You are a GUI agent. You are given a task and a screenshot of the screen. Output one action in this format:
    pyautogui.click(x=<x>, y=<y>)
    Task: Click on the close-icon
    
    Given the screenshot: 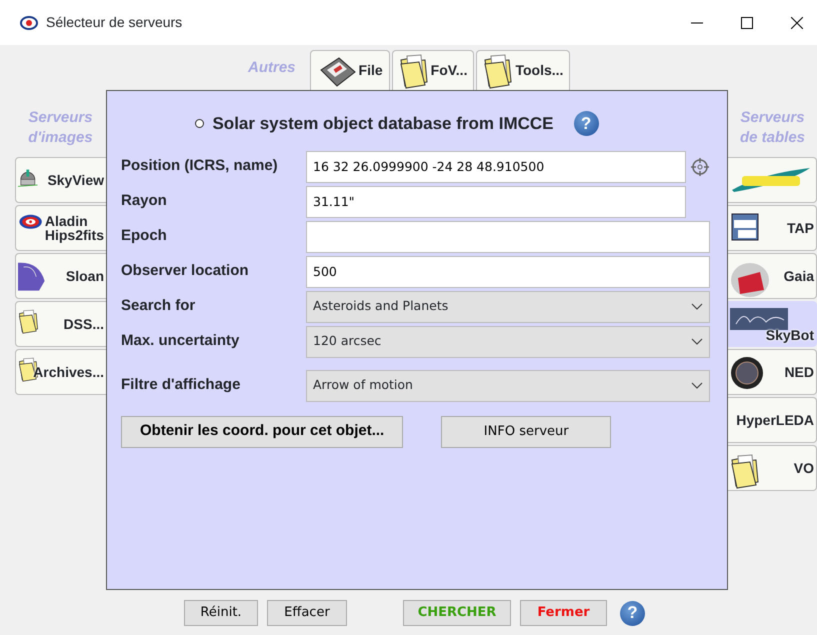 What is the action you would take?
    pyautogui.click(x=797, y=22)
    